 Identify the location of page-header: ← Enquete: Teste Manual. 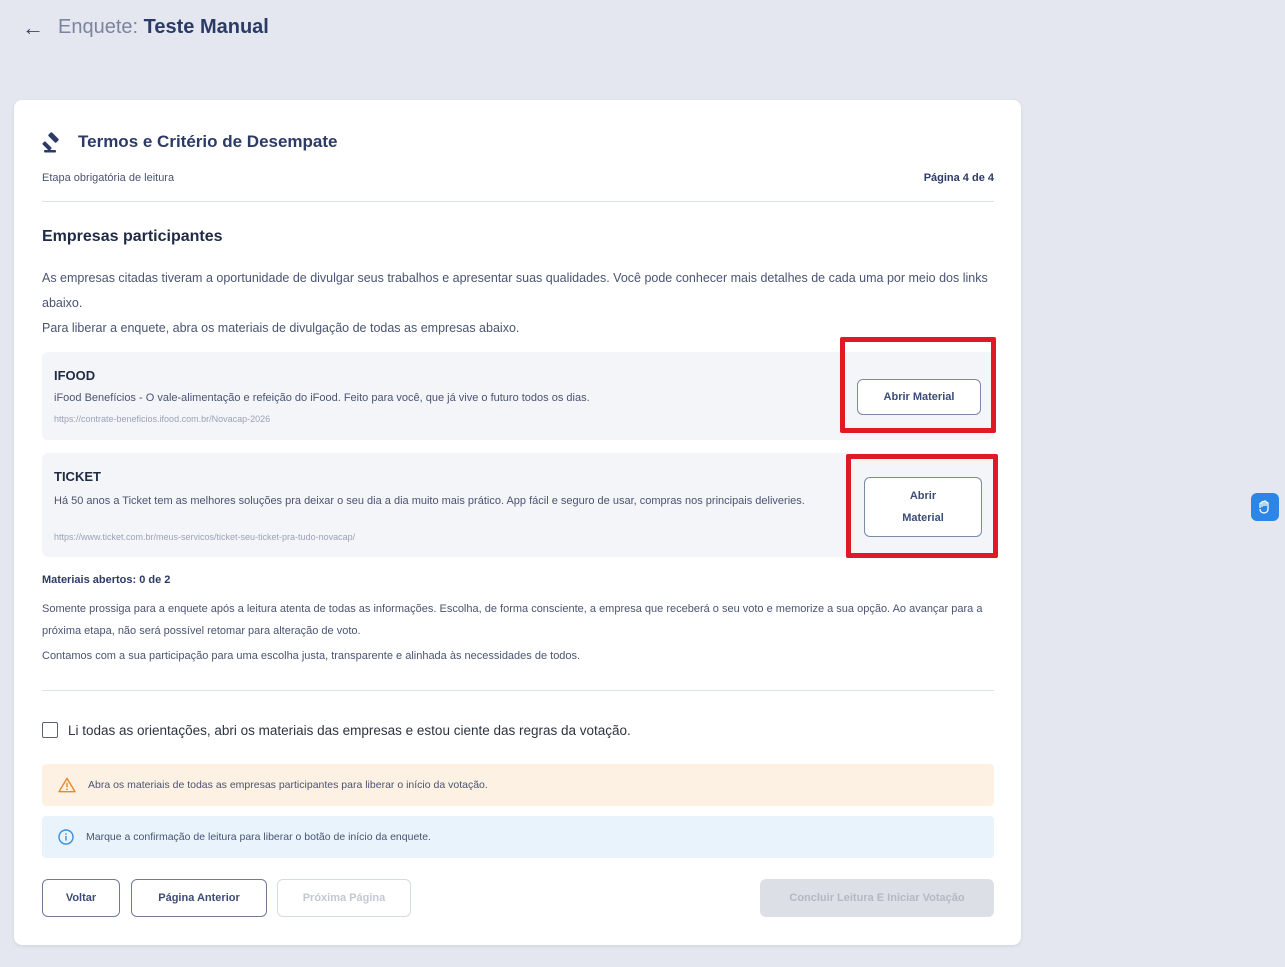
(145, 27).